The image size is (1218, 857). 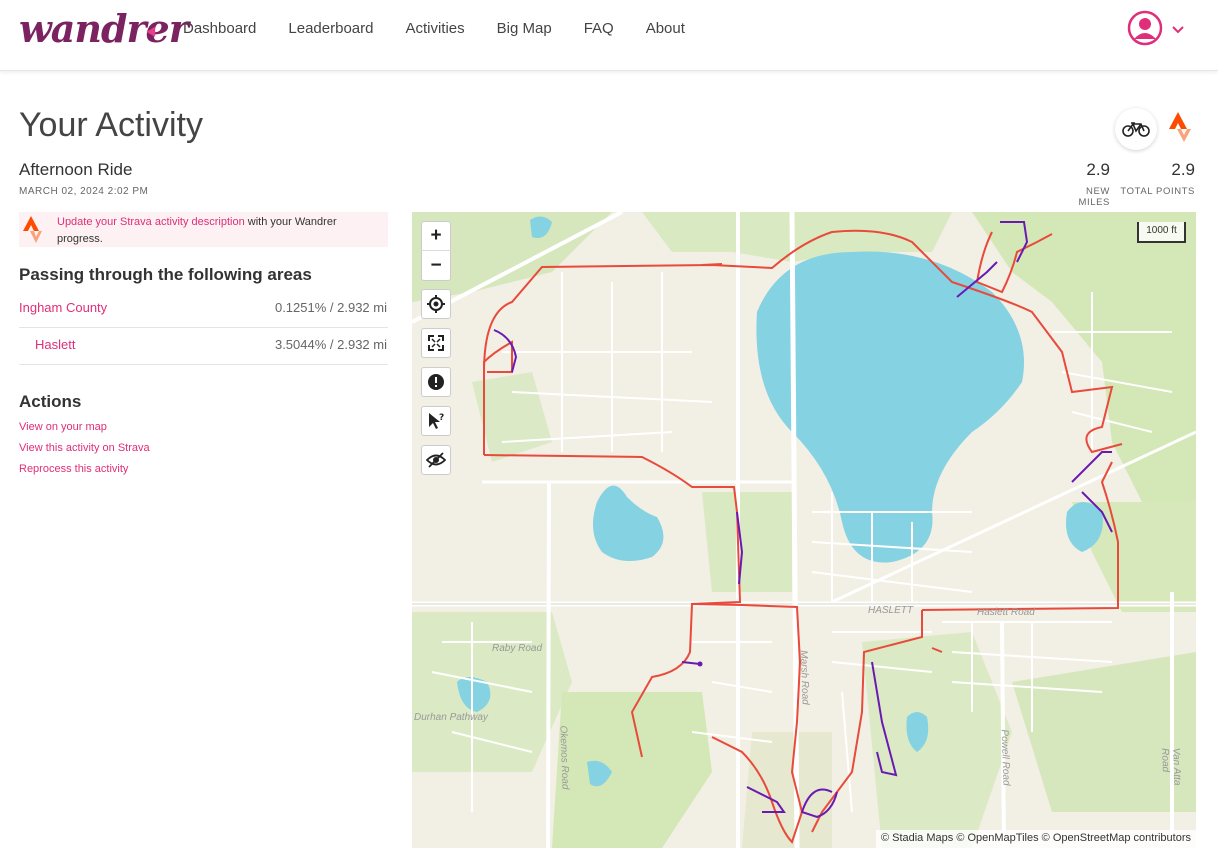 I want to click on map-label-marsh-road: Marsh Road, so click(x=804, y=677).